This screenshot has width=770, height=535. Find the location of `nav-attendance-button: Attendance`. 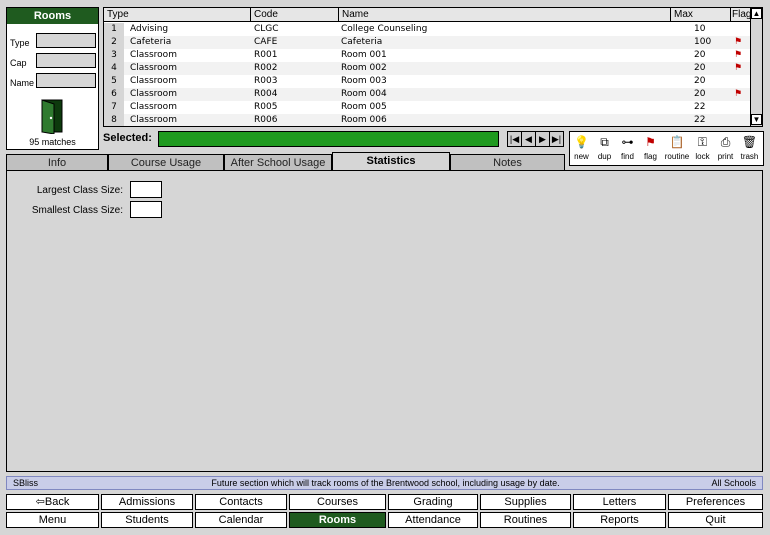

nav-attendance-button: Attendance is located at coordinates (433, 520).